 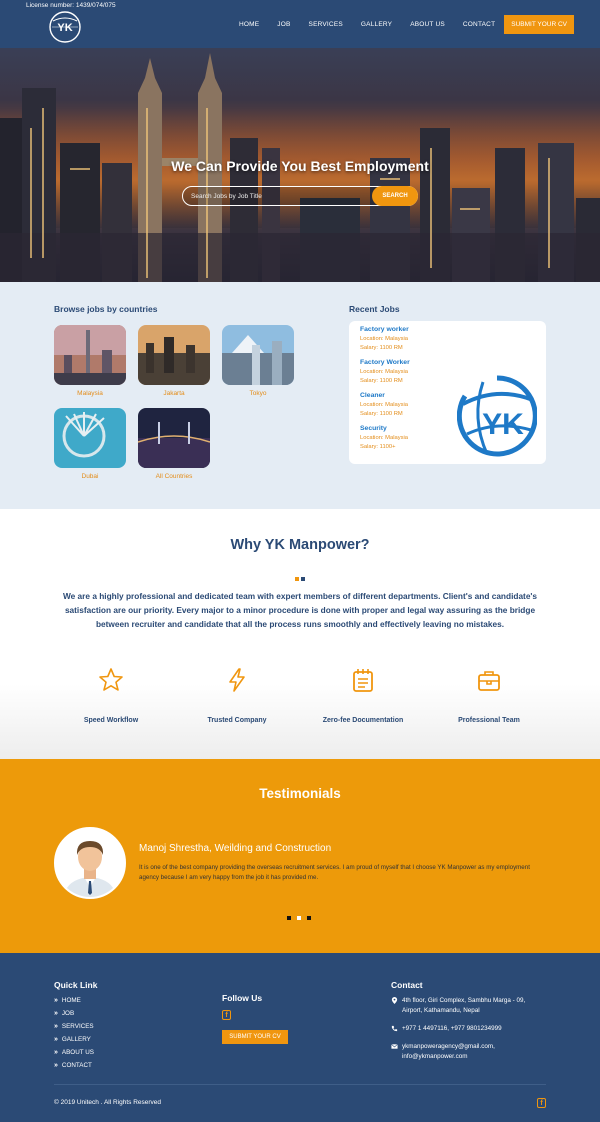 What do you see at coordinates (378, 447) in the screenshot?
I see `job-salary: Salary: 1100+` at bounding box center [378, 447].